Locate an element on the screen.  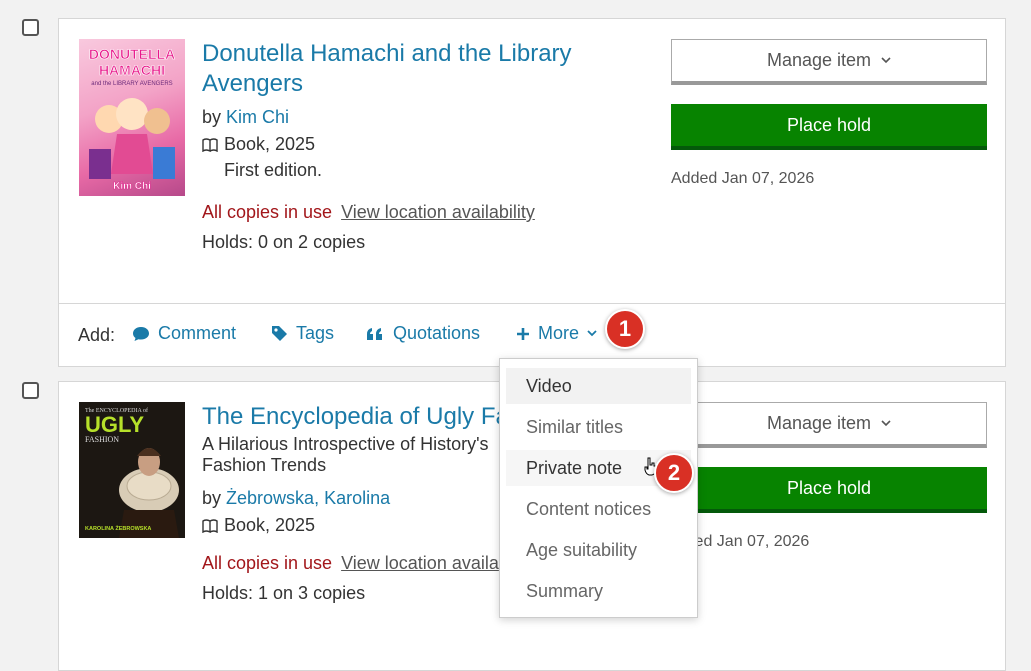
step-badge: 1 is located at coordinates (625, 329).